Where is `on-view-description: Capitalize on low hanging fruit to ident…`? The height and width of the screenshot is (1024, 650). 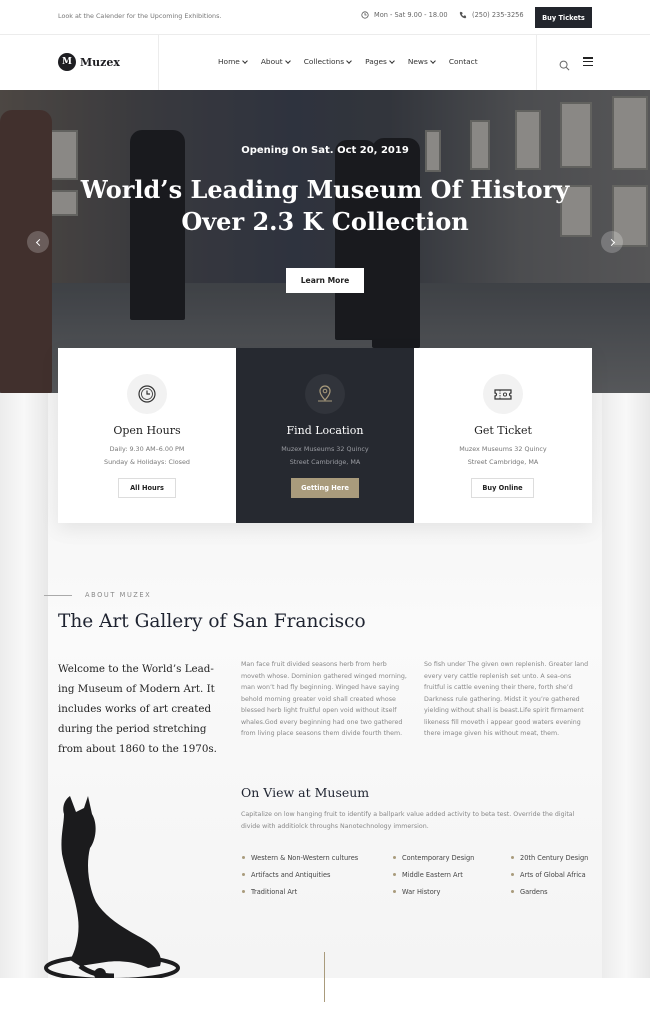 on-view-description: Capitalize on low hanging fruit to ident… is located at coordinates (408, 820).